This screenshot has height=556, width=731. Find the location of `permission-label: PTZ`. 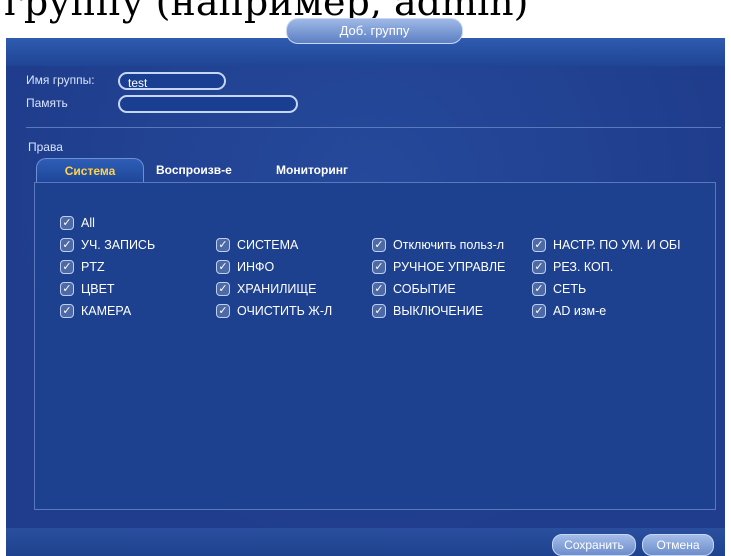

permission-label: PTZ is located at coordinates (93, 267).